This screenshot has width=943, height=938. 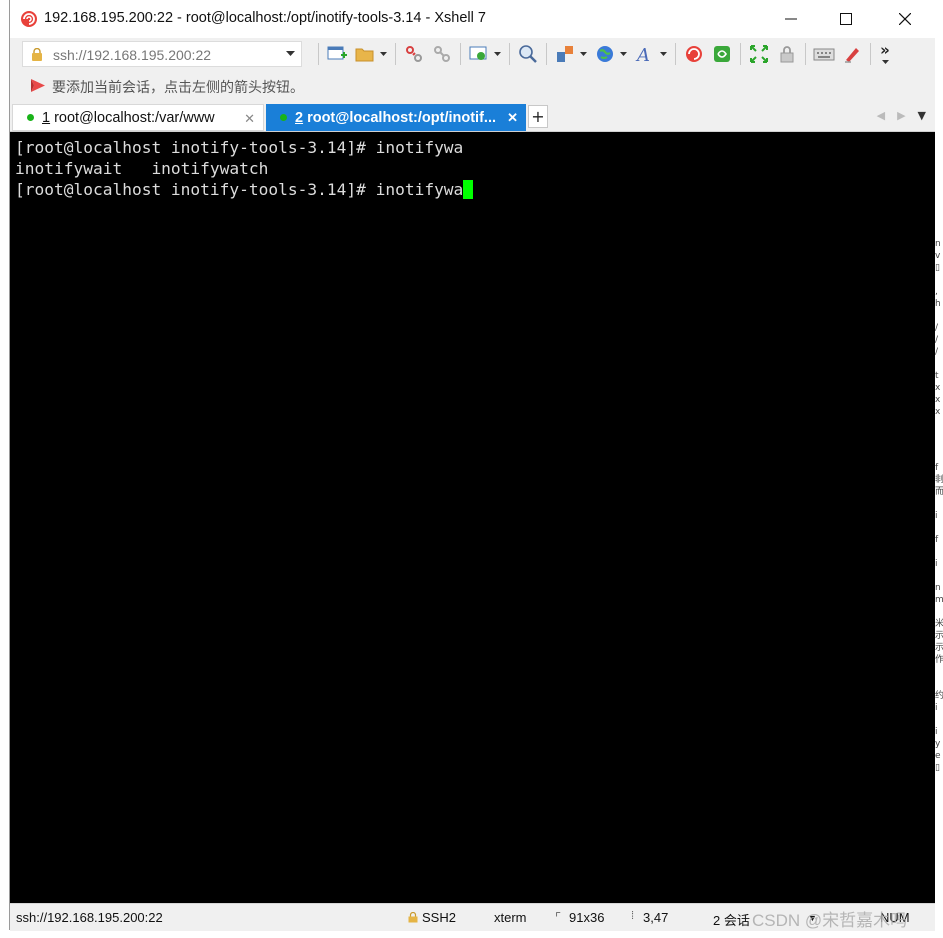 What do you see at coordinates (633, 916) in the screenshot?
I see `cursor-position-icon: ⁞` at bounding box center [633, 916].